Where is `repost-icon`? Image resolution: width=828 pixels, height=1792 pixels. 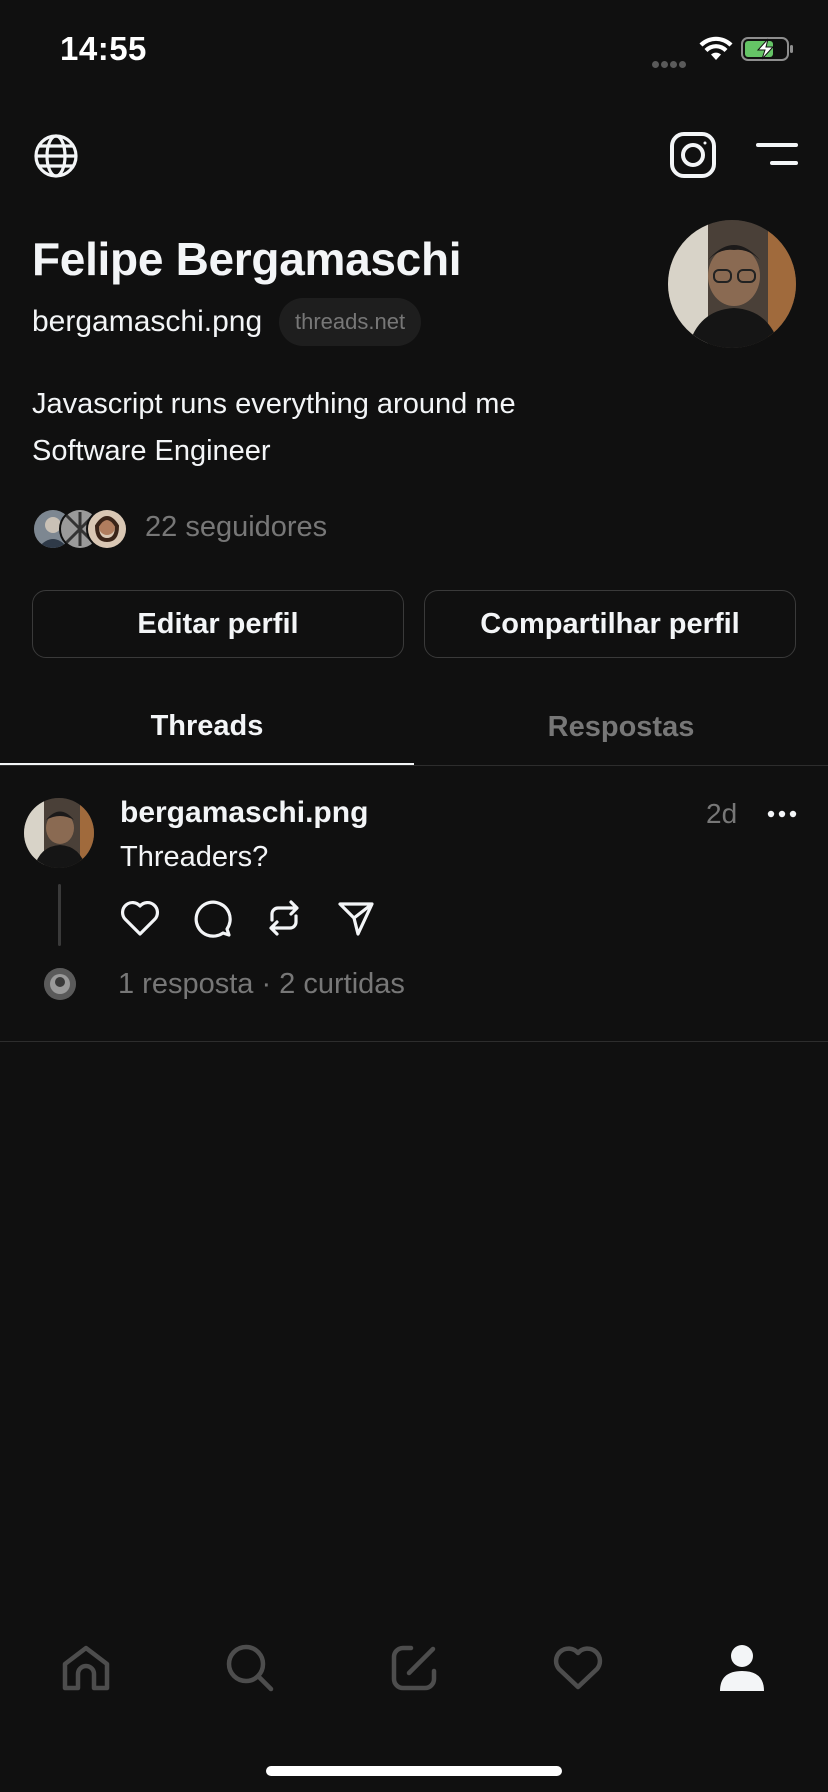
repost-icon is located at coordinates (284, 918).